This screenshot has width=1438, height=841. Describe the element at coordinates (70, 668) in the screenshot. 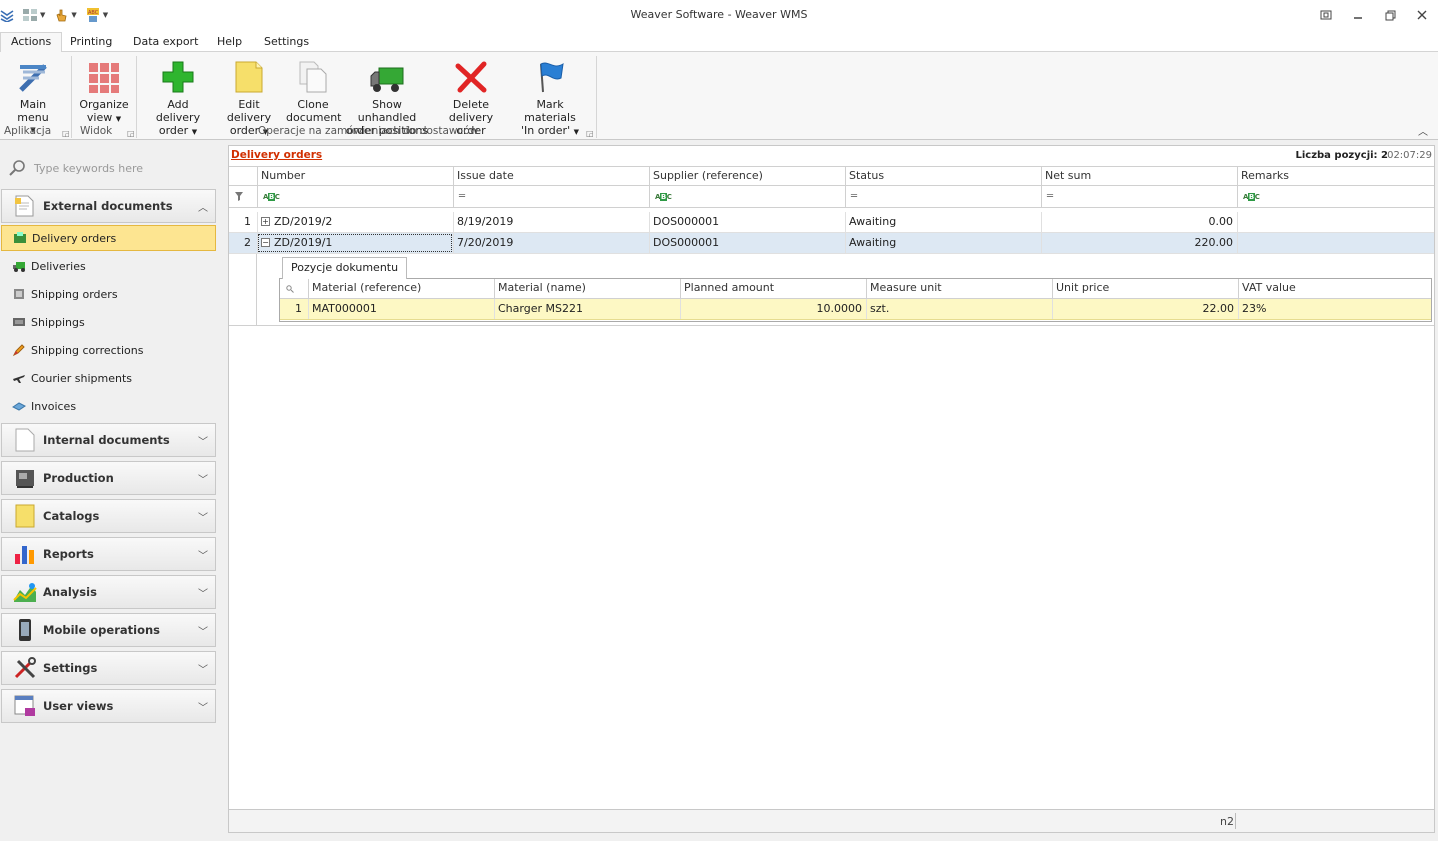

I see `sidebar-group-label: Settings` at that location.